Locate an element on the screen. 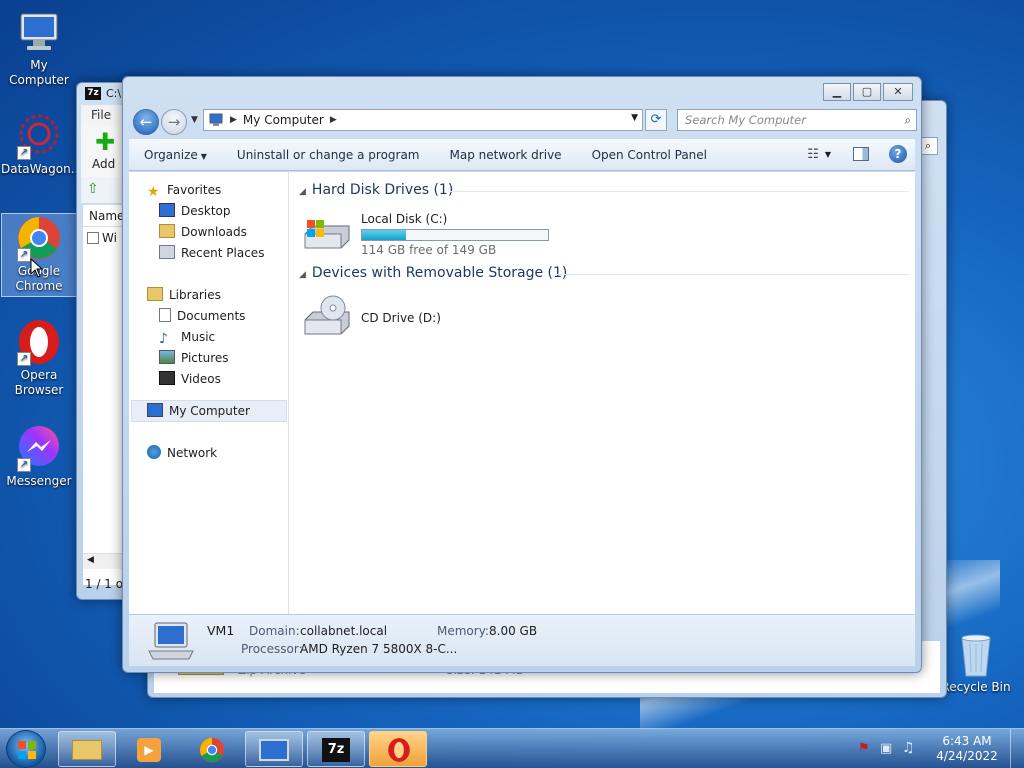 The width and height of the screenshot is (1024, 768). group-hard-disk-drives: ◢ Hard Disk Drives (1) is located at coordinates (376, 190).